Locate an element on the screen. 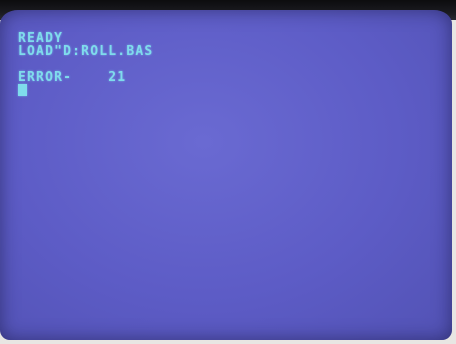  terminal-output: READY LOAD"D:ROLL.BAS ERROR- 21 is located at coordinates (85, 64).